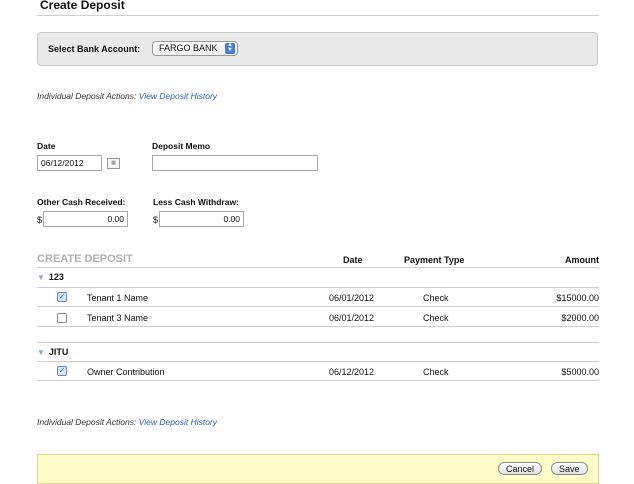 This screenshot has height=484, width=634. Describe the element at coordinates (580, 318) in the screenshot. I see `row-amount: $2000.00` at that location.